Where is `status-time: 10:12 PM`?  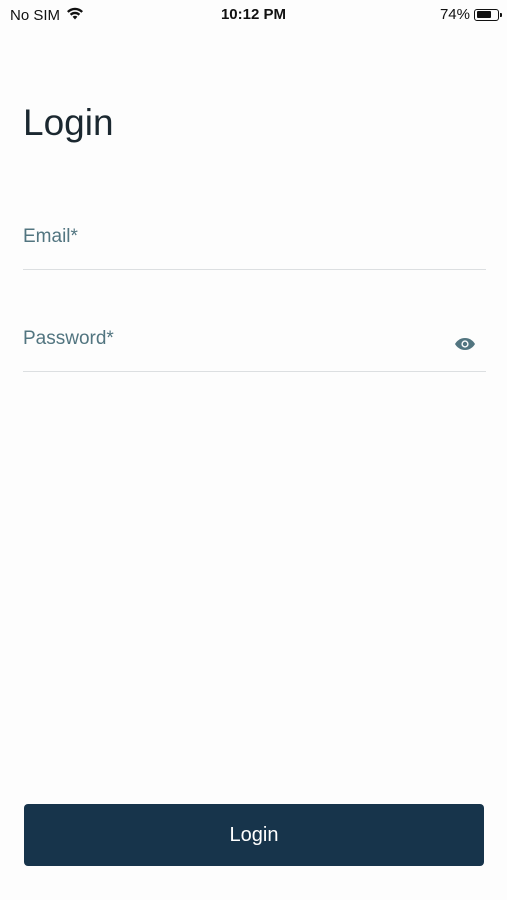 status-time: 10:12 PM is located at coordinates (253, 14).